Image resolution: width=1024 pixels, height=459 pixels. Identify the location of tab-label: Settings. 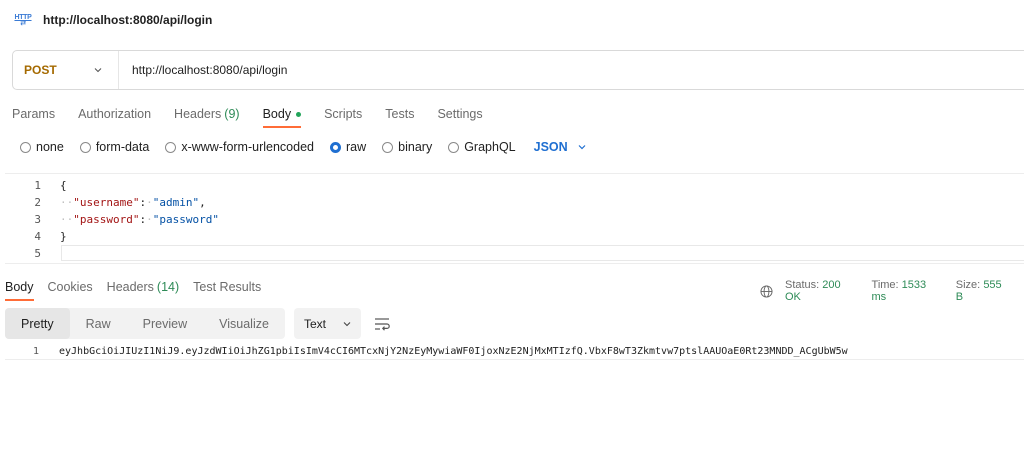
(460, 114).